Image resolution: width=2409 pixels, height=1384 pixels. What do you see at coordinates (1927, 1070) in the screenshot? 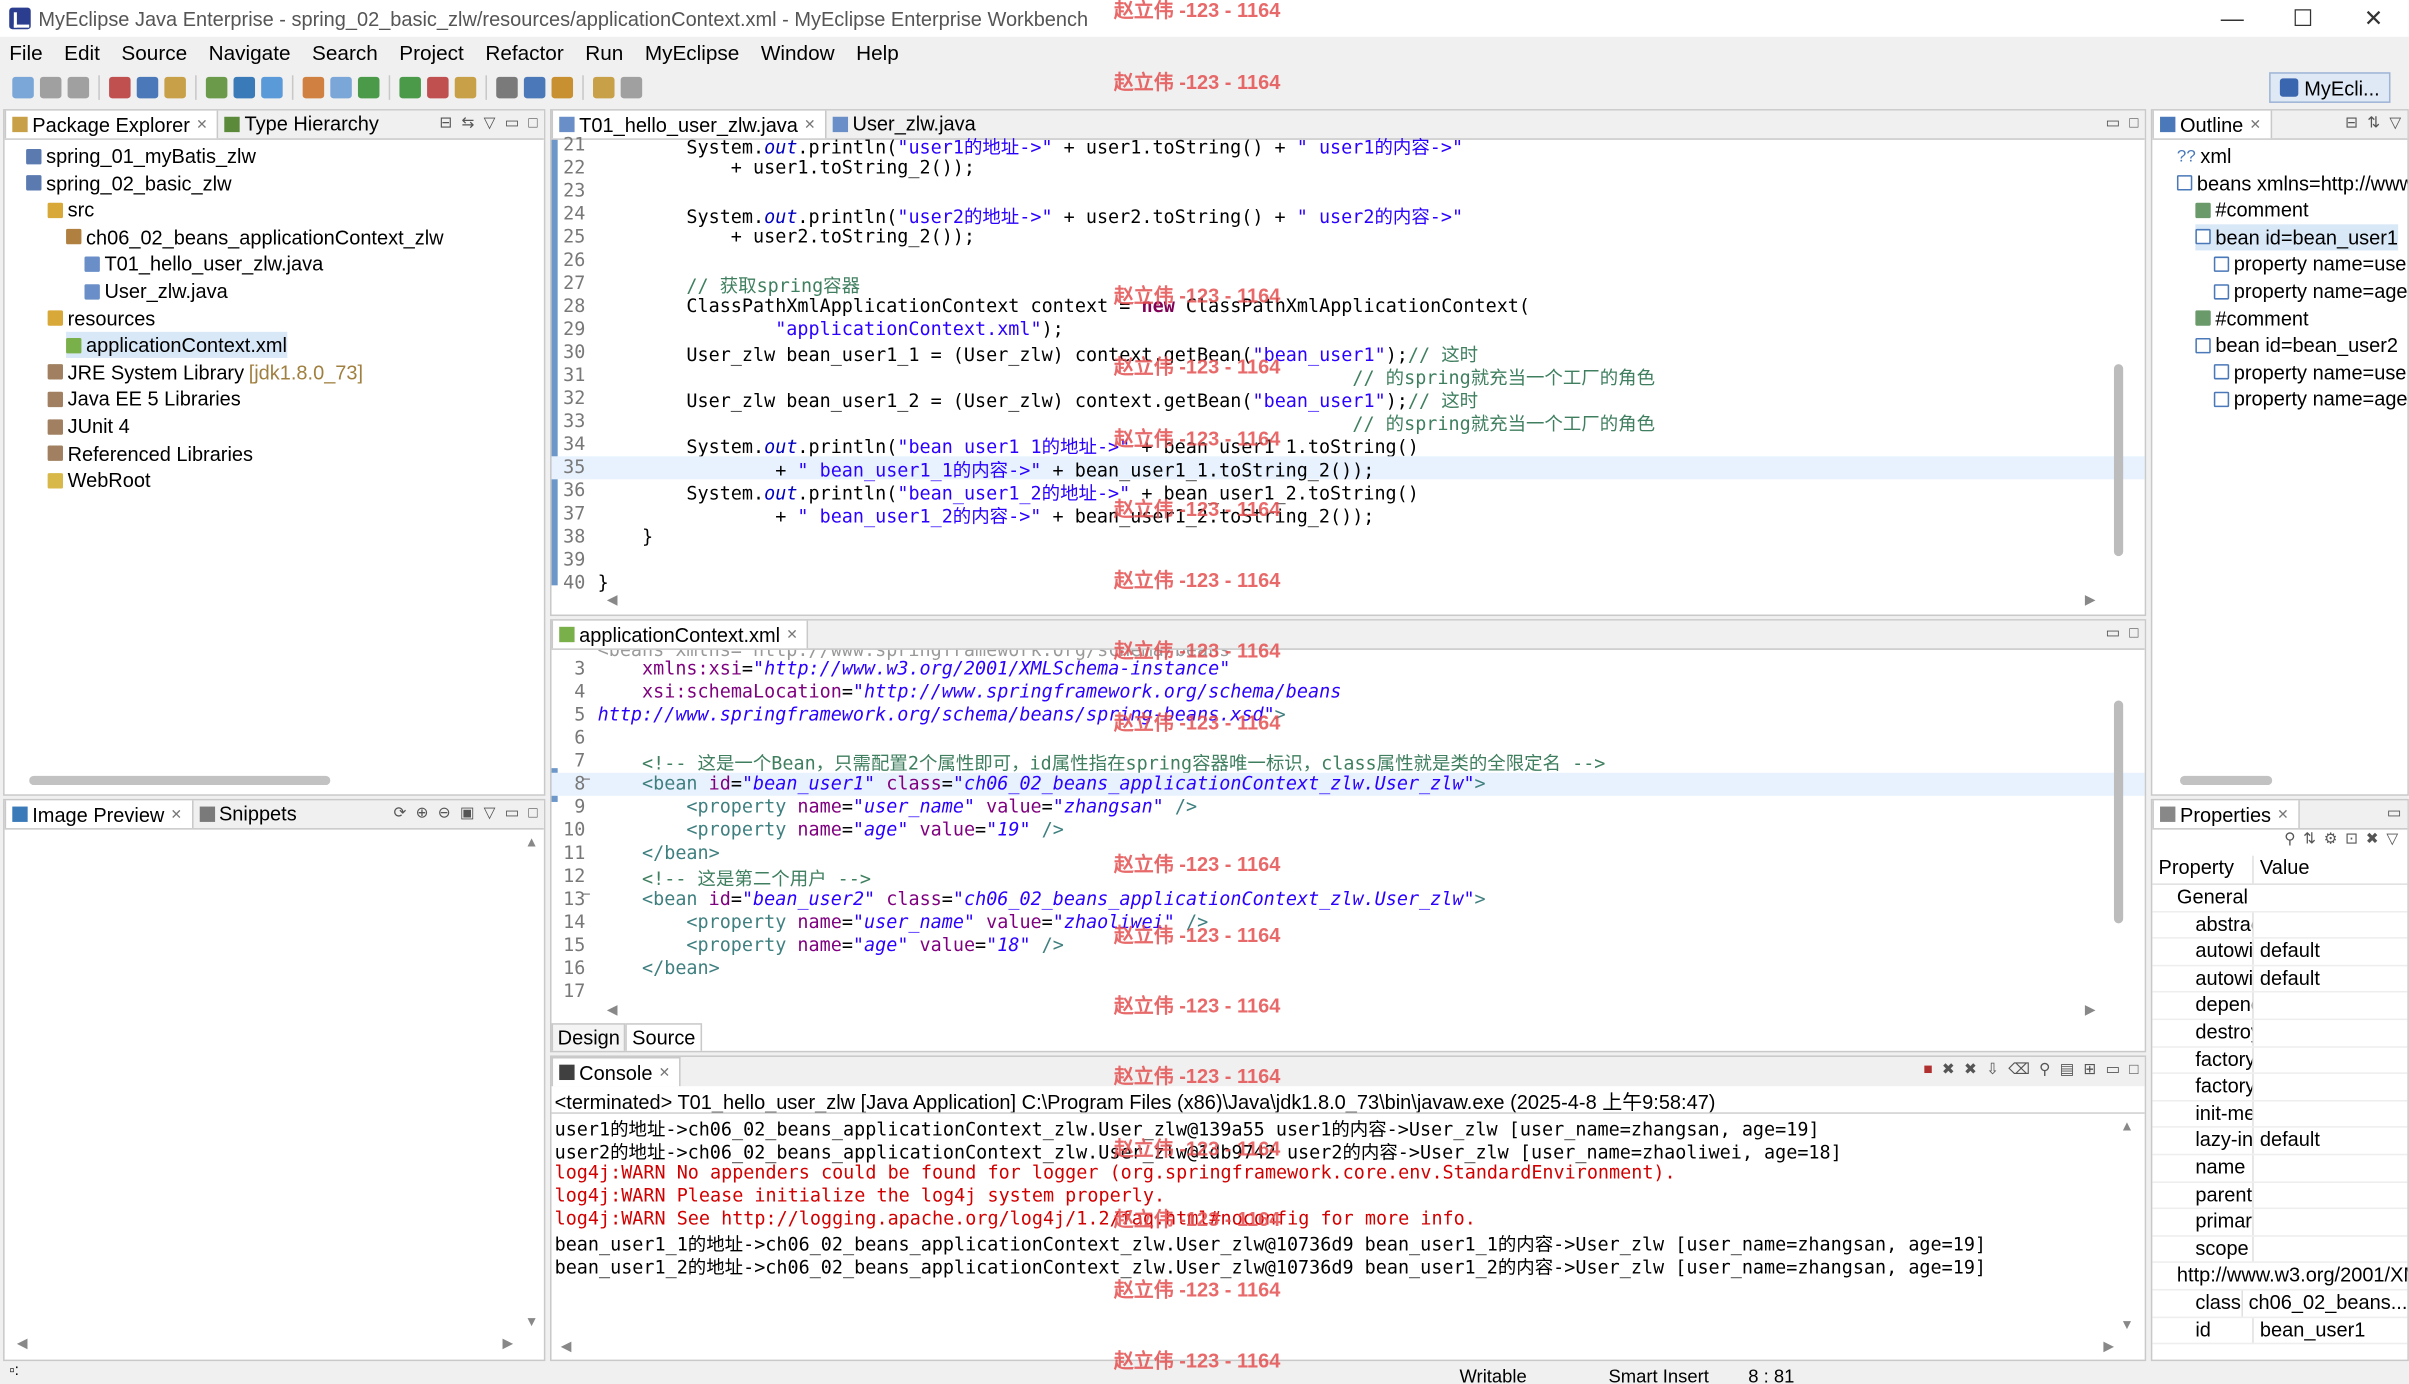
I see `terminate-icon: ■` at bounding box center [1927, 1070].